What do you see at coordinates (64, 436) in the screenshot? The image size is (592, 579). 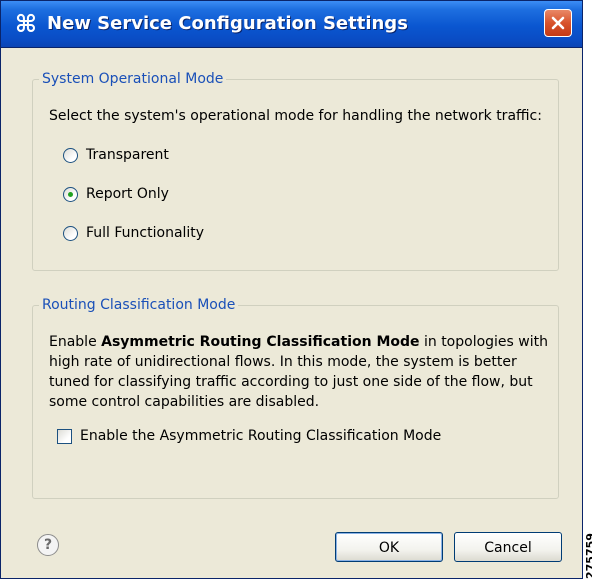 I see `asymmetric-routing-checkbox` at bounding box center [64, 436].